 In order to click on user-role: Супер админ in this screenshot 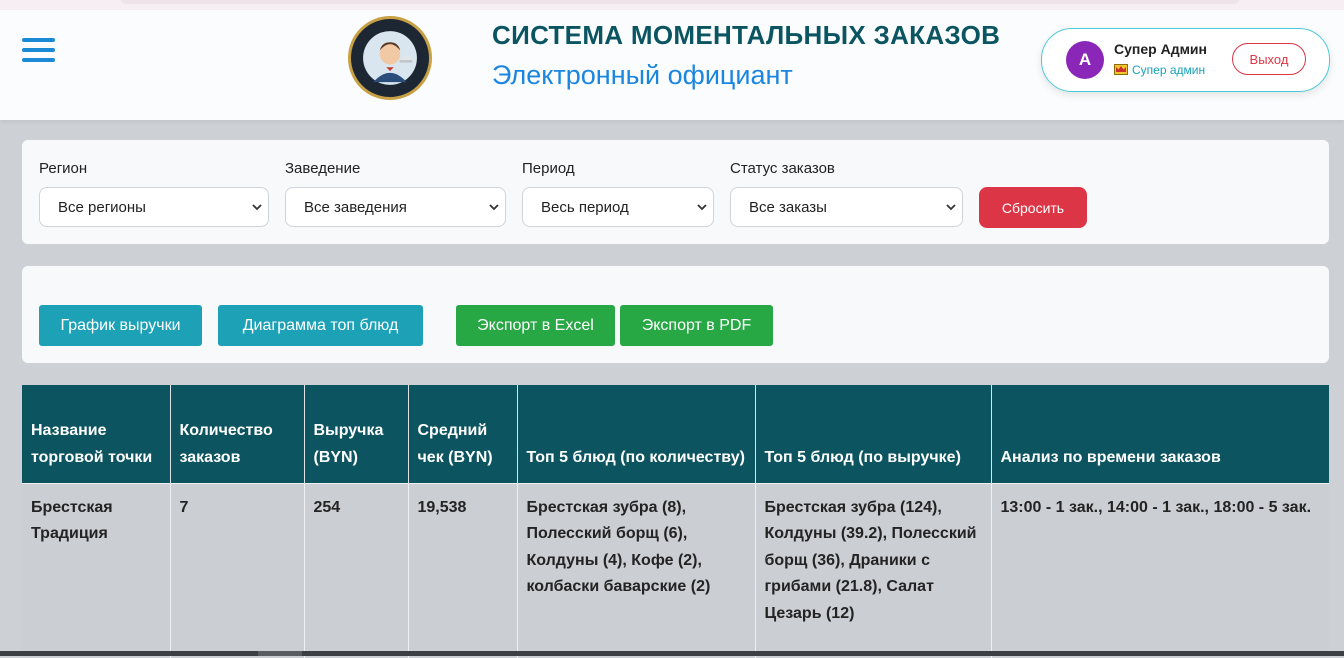, I will do `click(1159, 70)`.